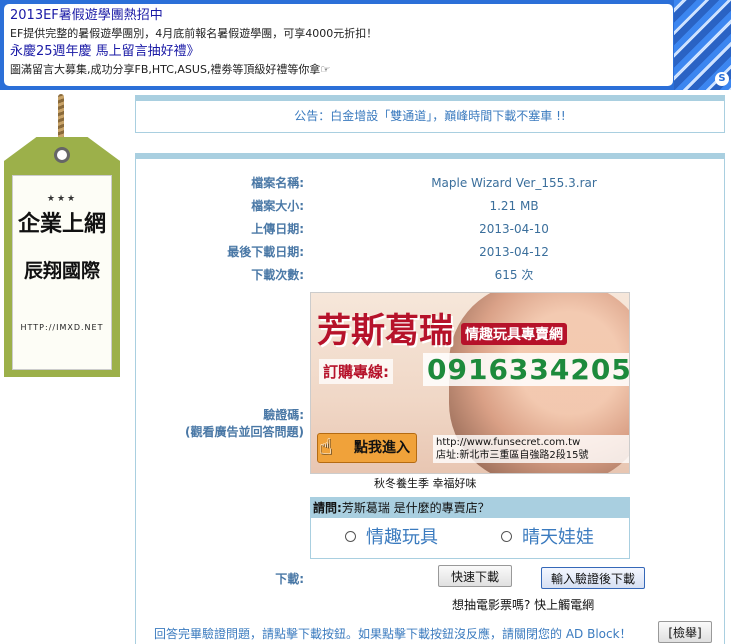 This screenshot has height=644, width=731. What do you see at coordinates (61, 224) in the screenshot?
I see `sign-line1: 企業上網` at bounding box center [61, 224].